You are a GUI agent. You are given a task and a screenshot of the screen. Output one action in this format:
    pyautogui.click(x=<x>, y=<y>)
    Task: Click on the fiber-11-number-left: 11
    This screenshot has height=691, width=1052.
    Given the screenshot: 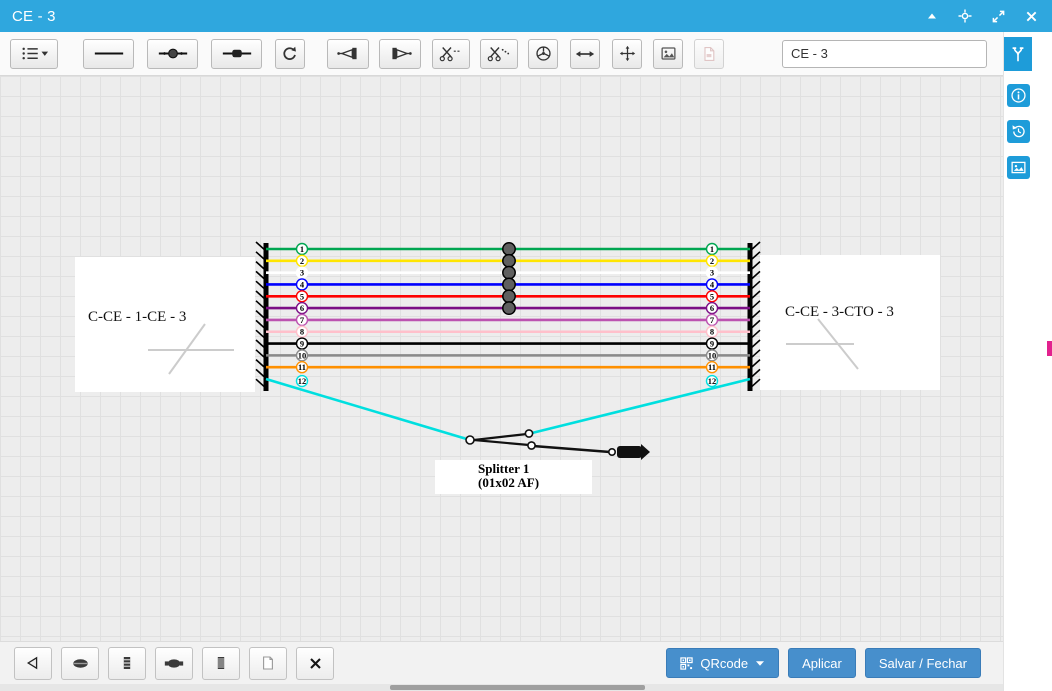 What is the action you would take?
    pyautogui.click(x=302, y=367)
    